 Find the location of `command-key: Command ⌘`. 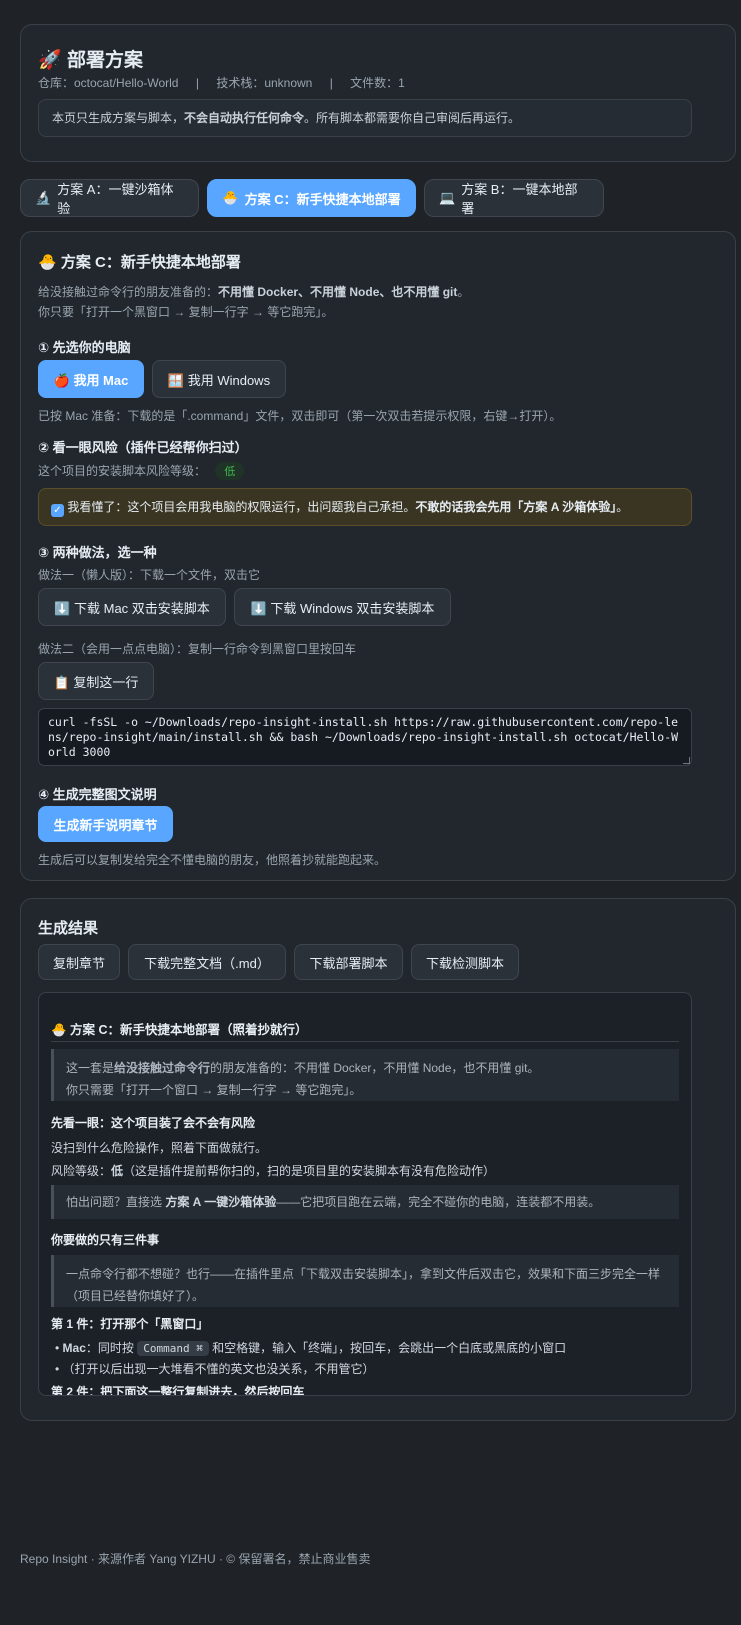

command-key: Command ⌘ is located at coordinates (173, 1348).